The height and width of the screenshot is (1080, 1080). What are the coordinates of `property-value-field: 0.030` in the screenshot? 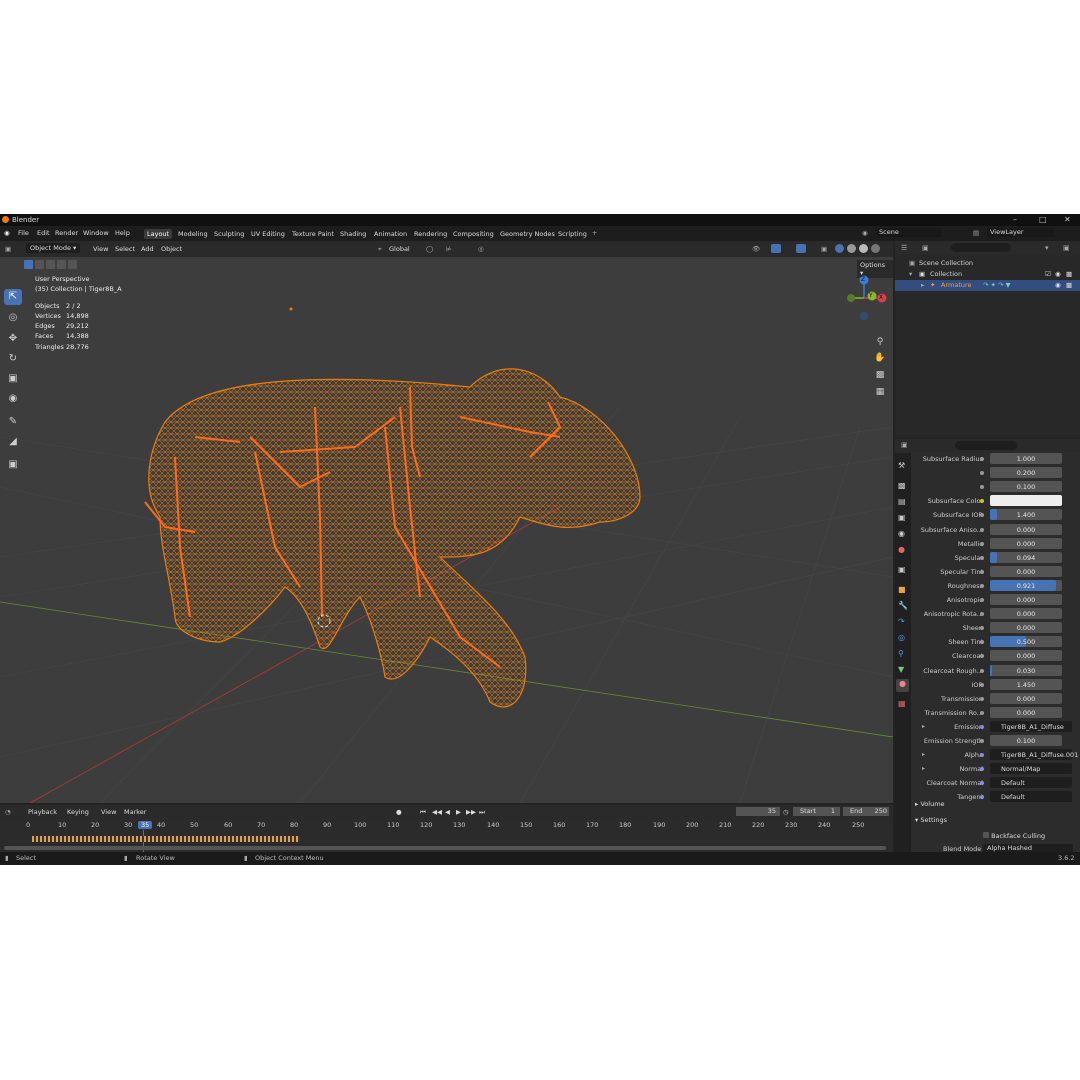 It's located at (1026, 670).